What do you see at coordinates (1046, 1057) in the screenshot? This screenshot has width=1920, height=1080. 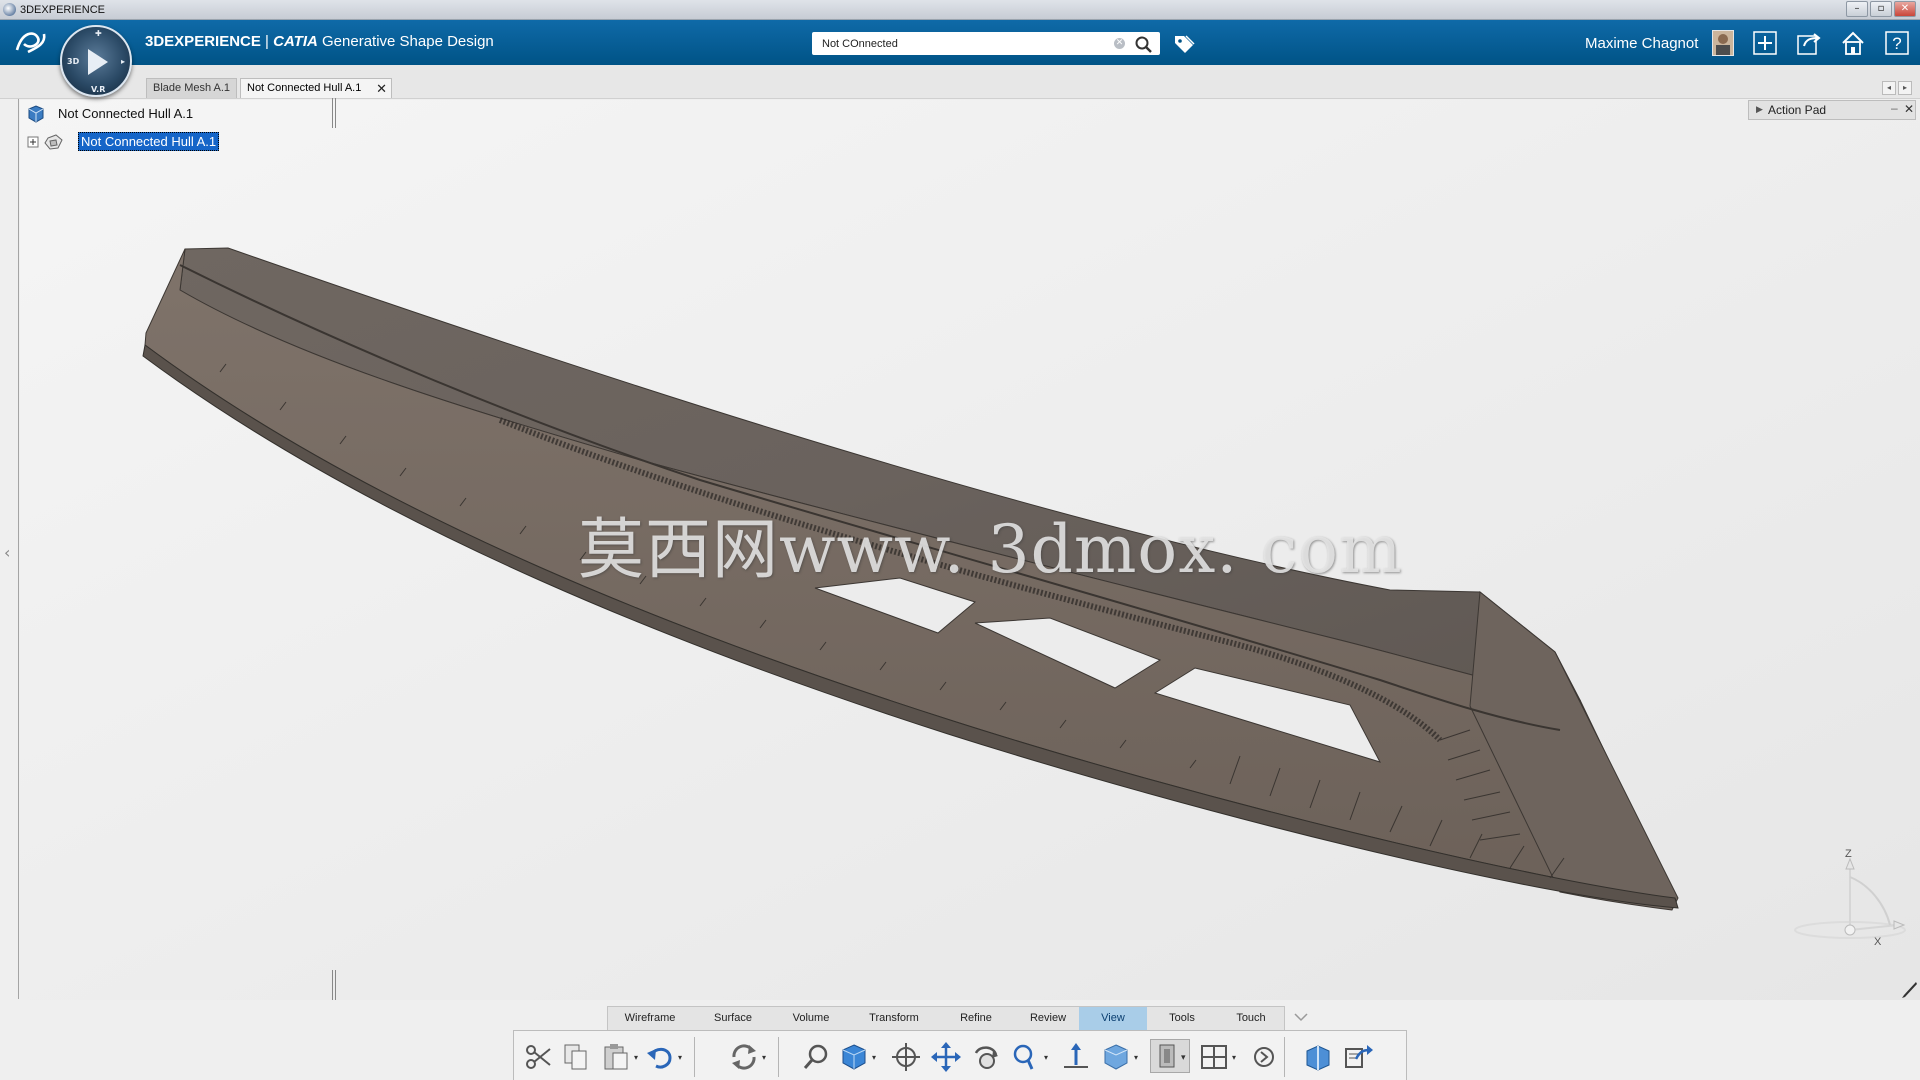 I see `zoom-dropdown-icon: ▾` at bounding box center [1046, 1057].